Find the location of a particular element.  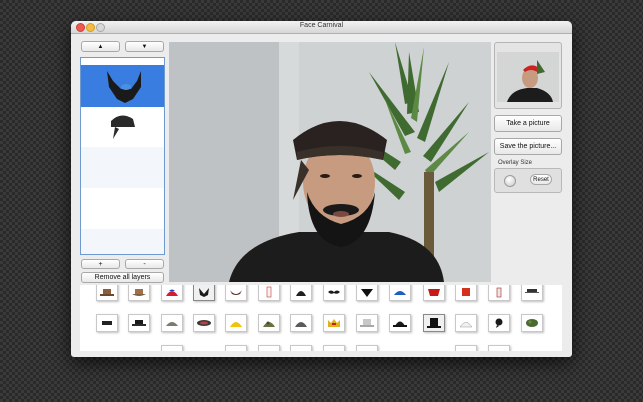

accessory-tray is located at coordinates (321, 318).